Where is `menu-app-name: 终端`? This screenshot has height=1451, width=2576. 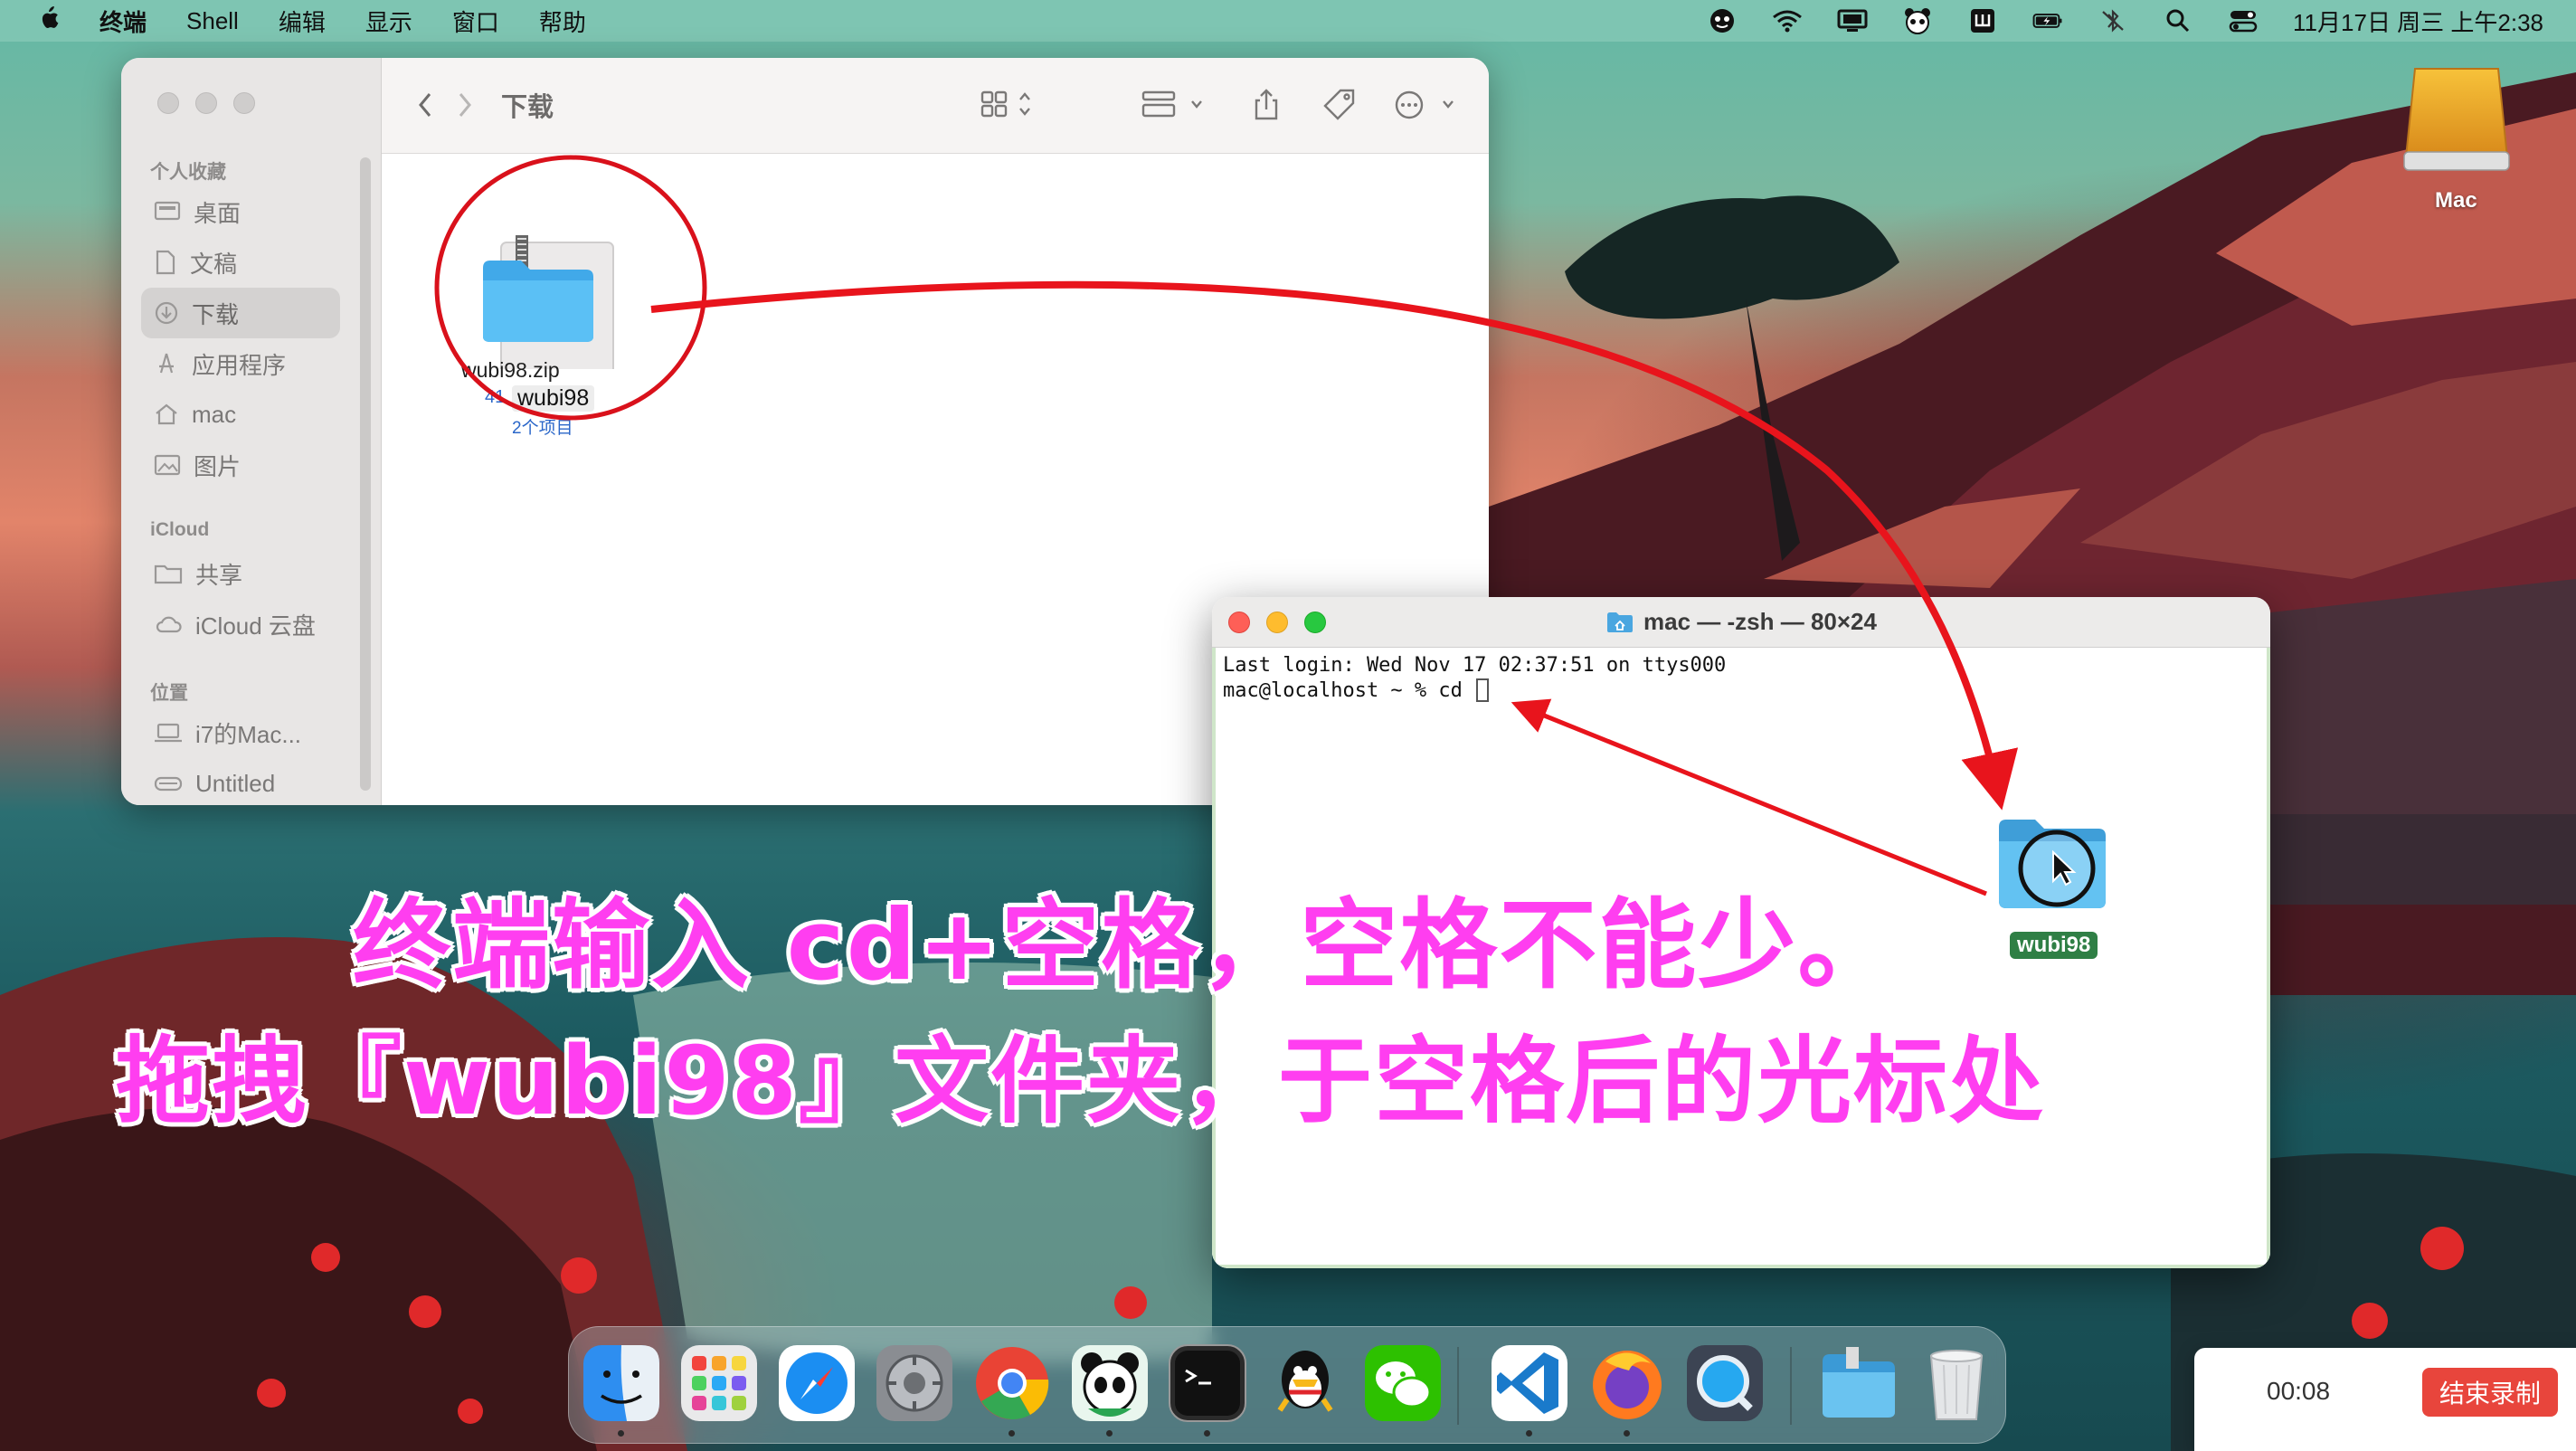 menu-app-name: 终端 is located at coordinates (123, 21).